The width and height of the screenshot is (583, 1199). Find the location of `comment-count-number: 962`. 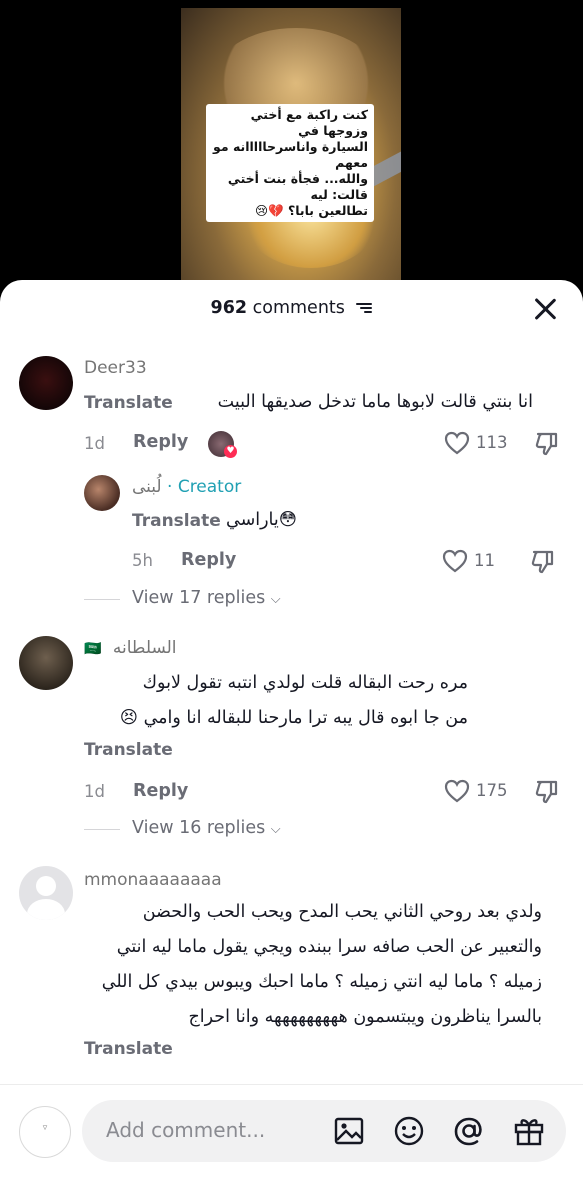

comment-count-number: 962 is located at coordinates (229, 308).